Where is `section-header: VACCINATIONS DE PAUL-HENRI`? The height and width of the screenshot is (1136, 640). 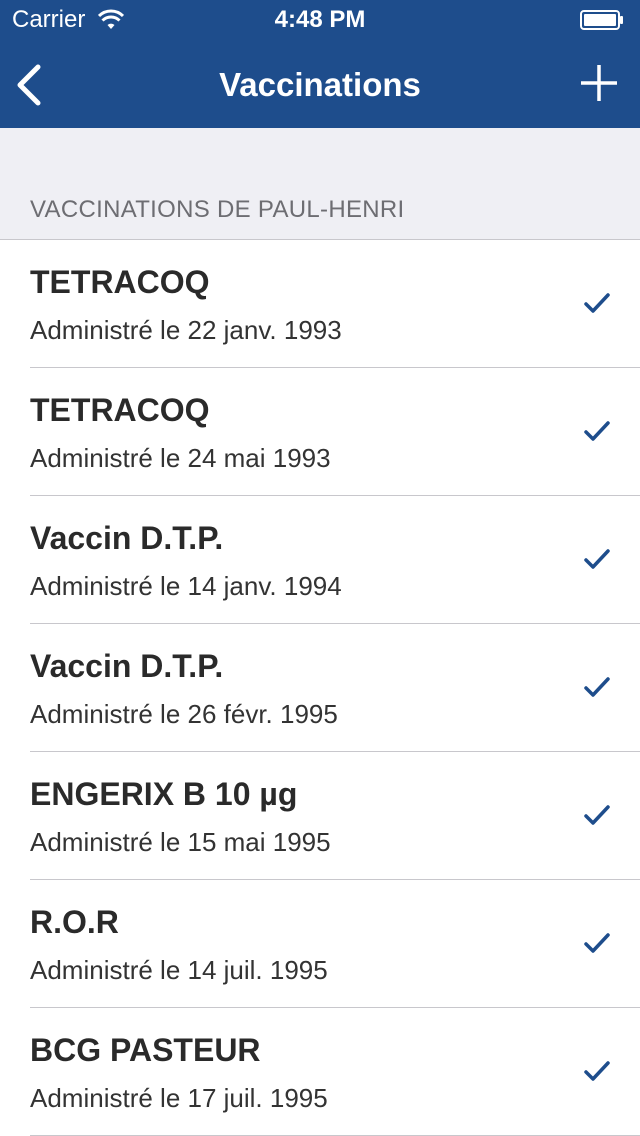
section-header: VACCINATIONS DE PAUL-HENRI is located at coordinates (217, 209).